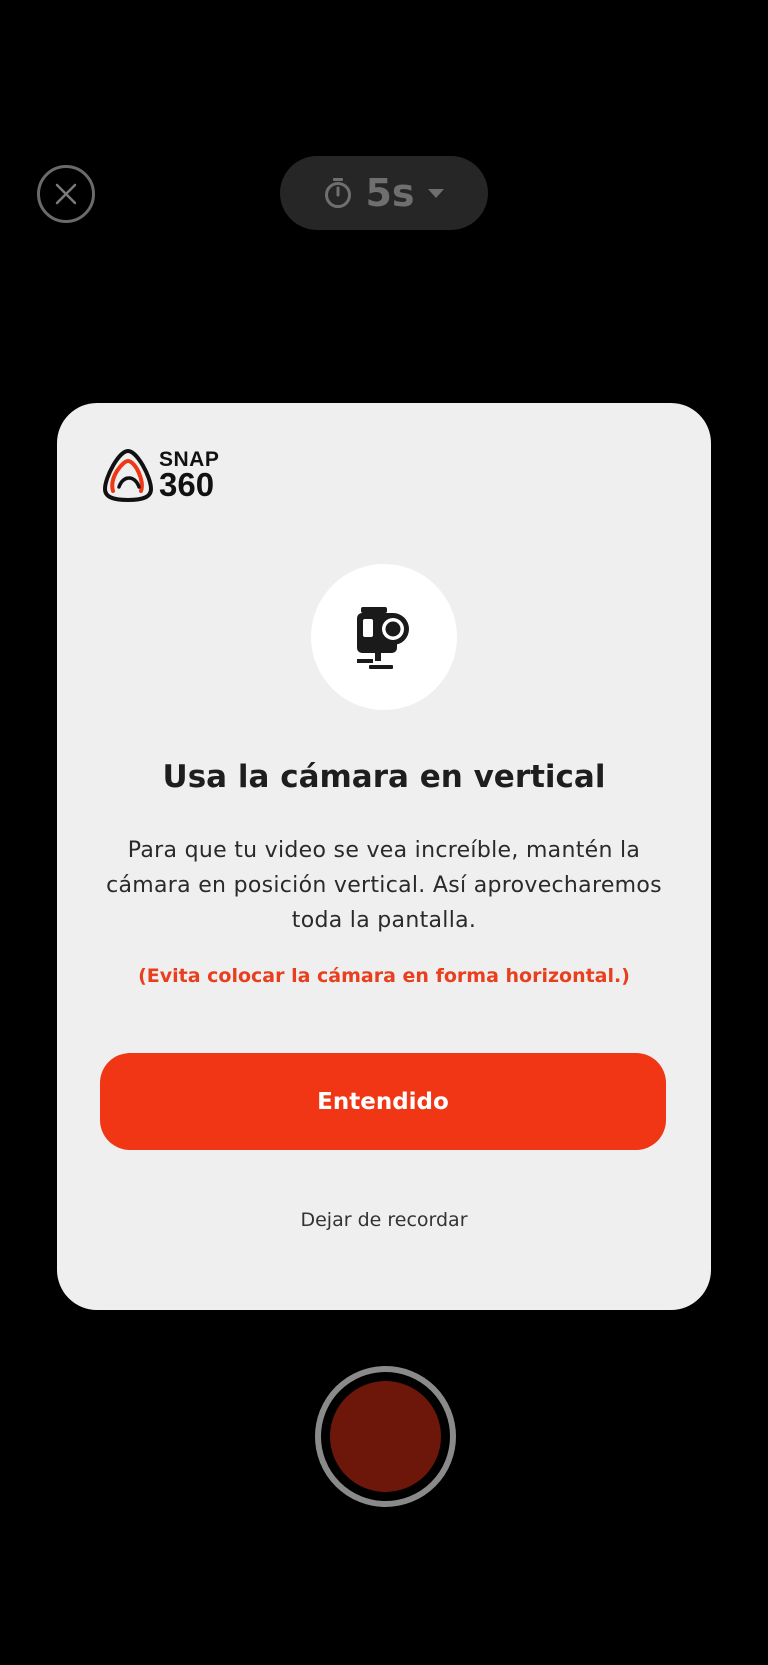 This screenshot has width=768, height=1665. What do you see at coordinates (384, 1220) in the screenshot?
I see `dont-remind-link: Dejar de recordar` at bounding box center [384, 1220].